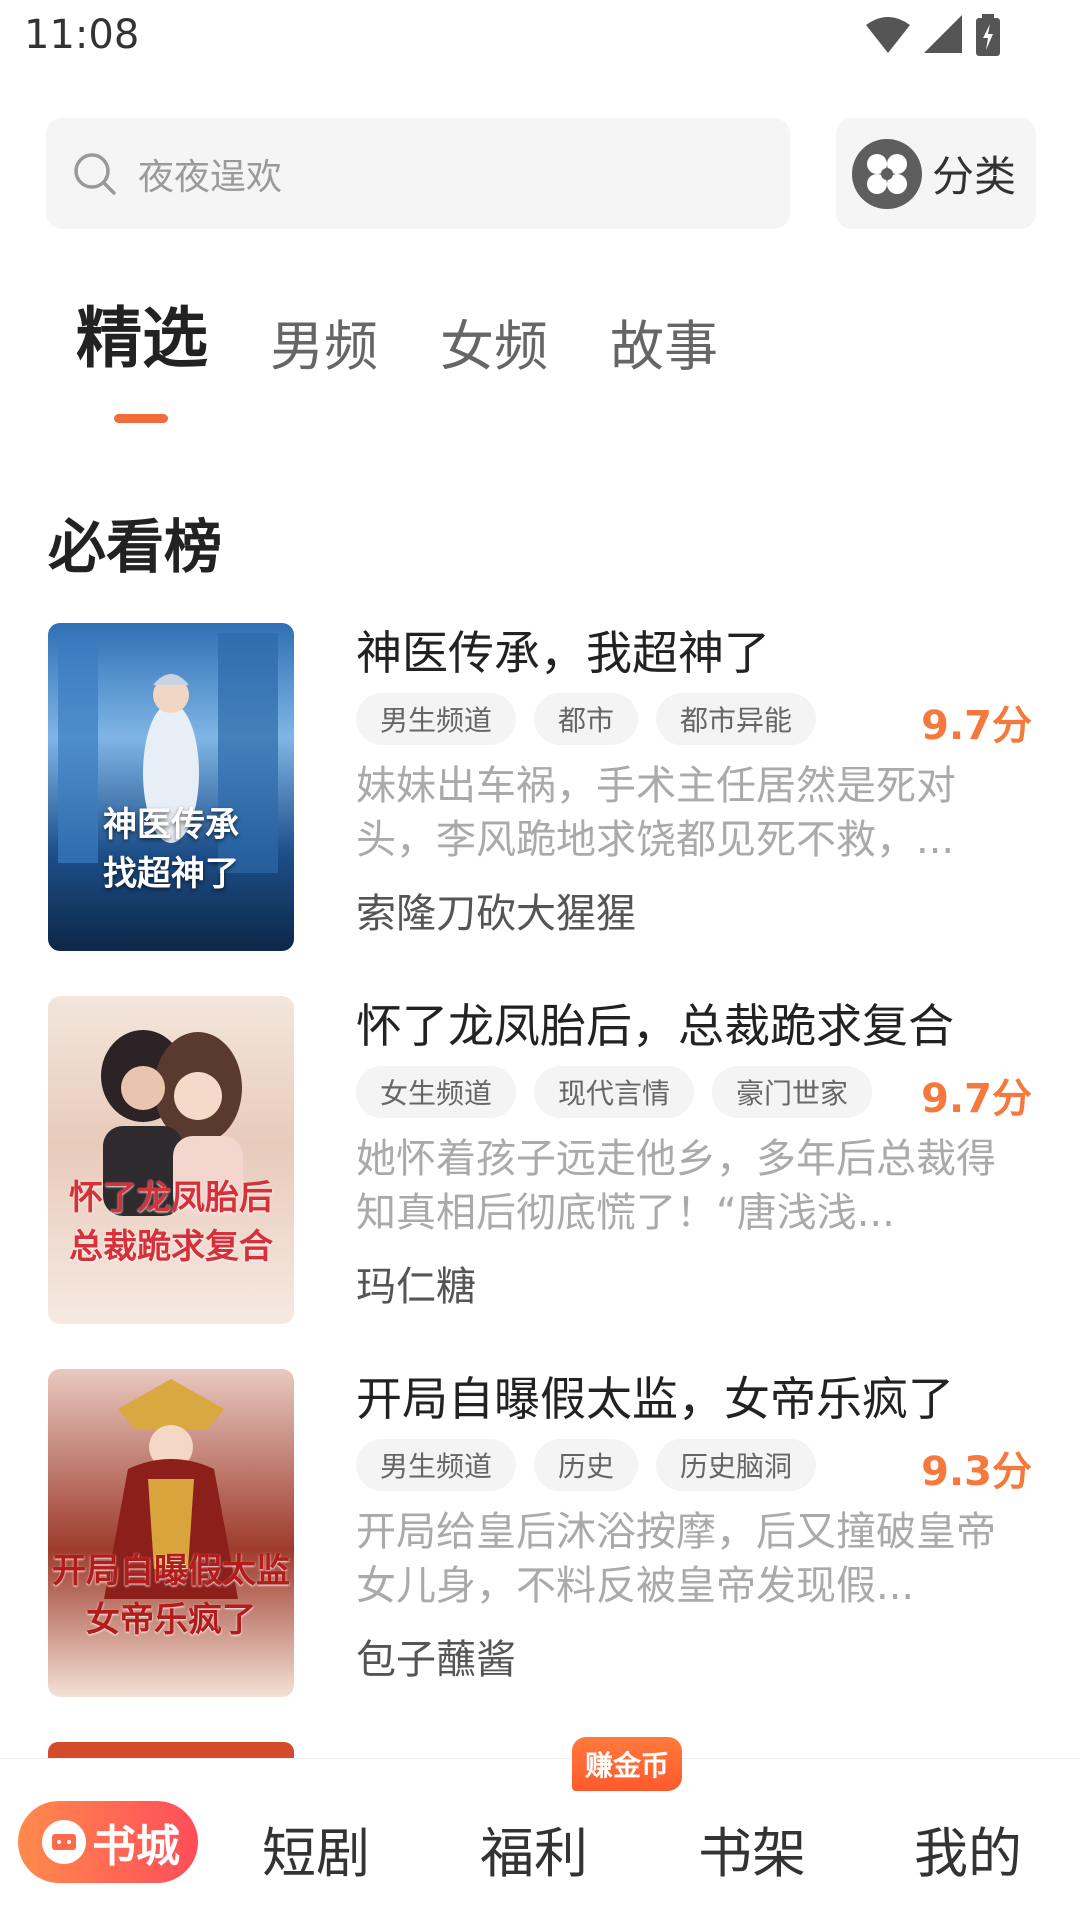 Image resolution: width=1080 pixels, height=1920 pixels. I want to click on book-score: 9.3分, so click(976, 1472).